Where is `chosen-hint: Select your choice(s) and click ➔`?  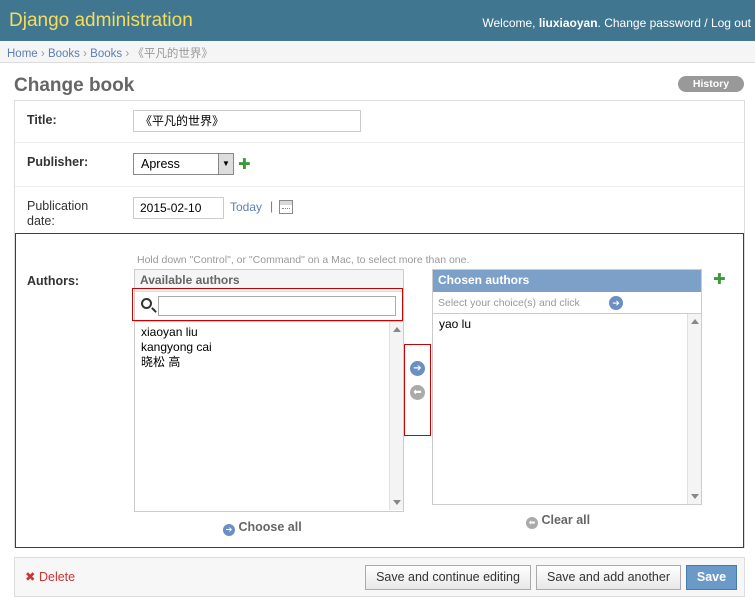 chosen-hint: Select your choice(s) and click ➔ is located at coordinates (567, 303).